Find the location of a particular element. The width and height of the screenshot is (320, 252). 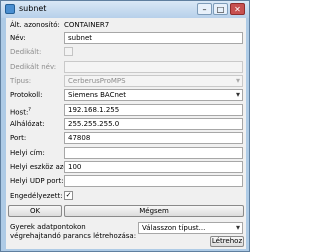

cancel-button: Mégsem is located at coordinates (154, 211).